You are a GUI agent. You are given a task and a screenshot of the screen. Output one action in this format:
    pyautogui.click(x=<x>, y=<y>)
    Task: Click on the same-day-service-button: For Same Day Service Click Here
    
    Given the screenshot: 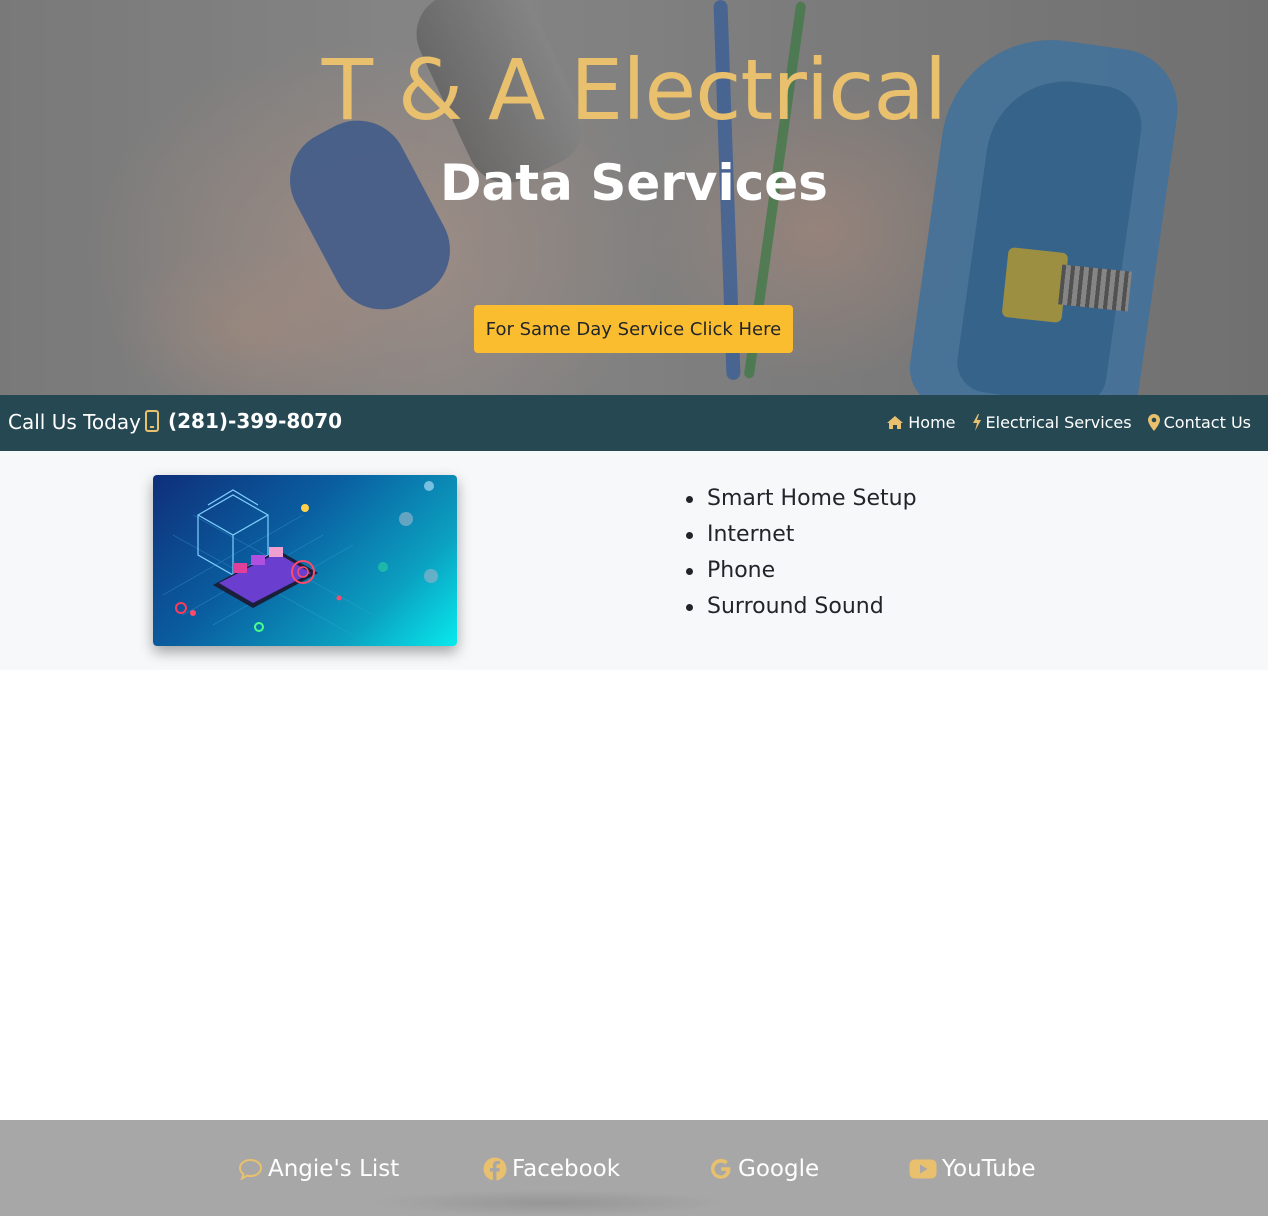 What is the action you would take?
    pyautogui.click(x=633, y=329)
    